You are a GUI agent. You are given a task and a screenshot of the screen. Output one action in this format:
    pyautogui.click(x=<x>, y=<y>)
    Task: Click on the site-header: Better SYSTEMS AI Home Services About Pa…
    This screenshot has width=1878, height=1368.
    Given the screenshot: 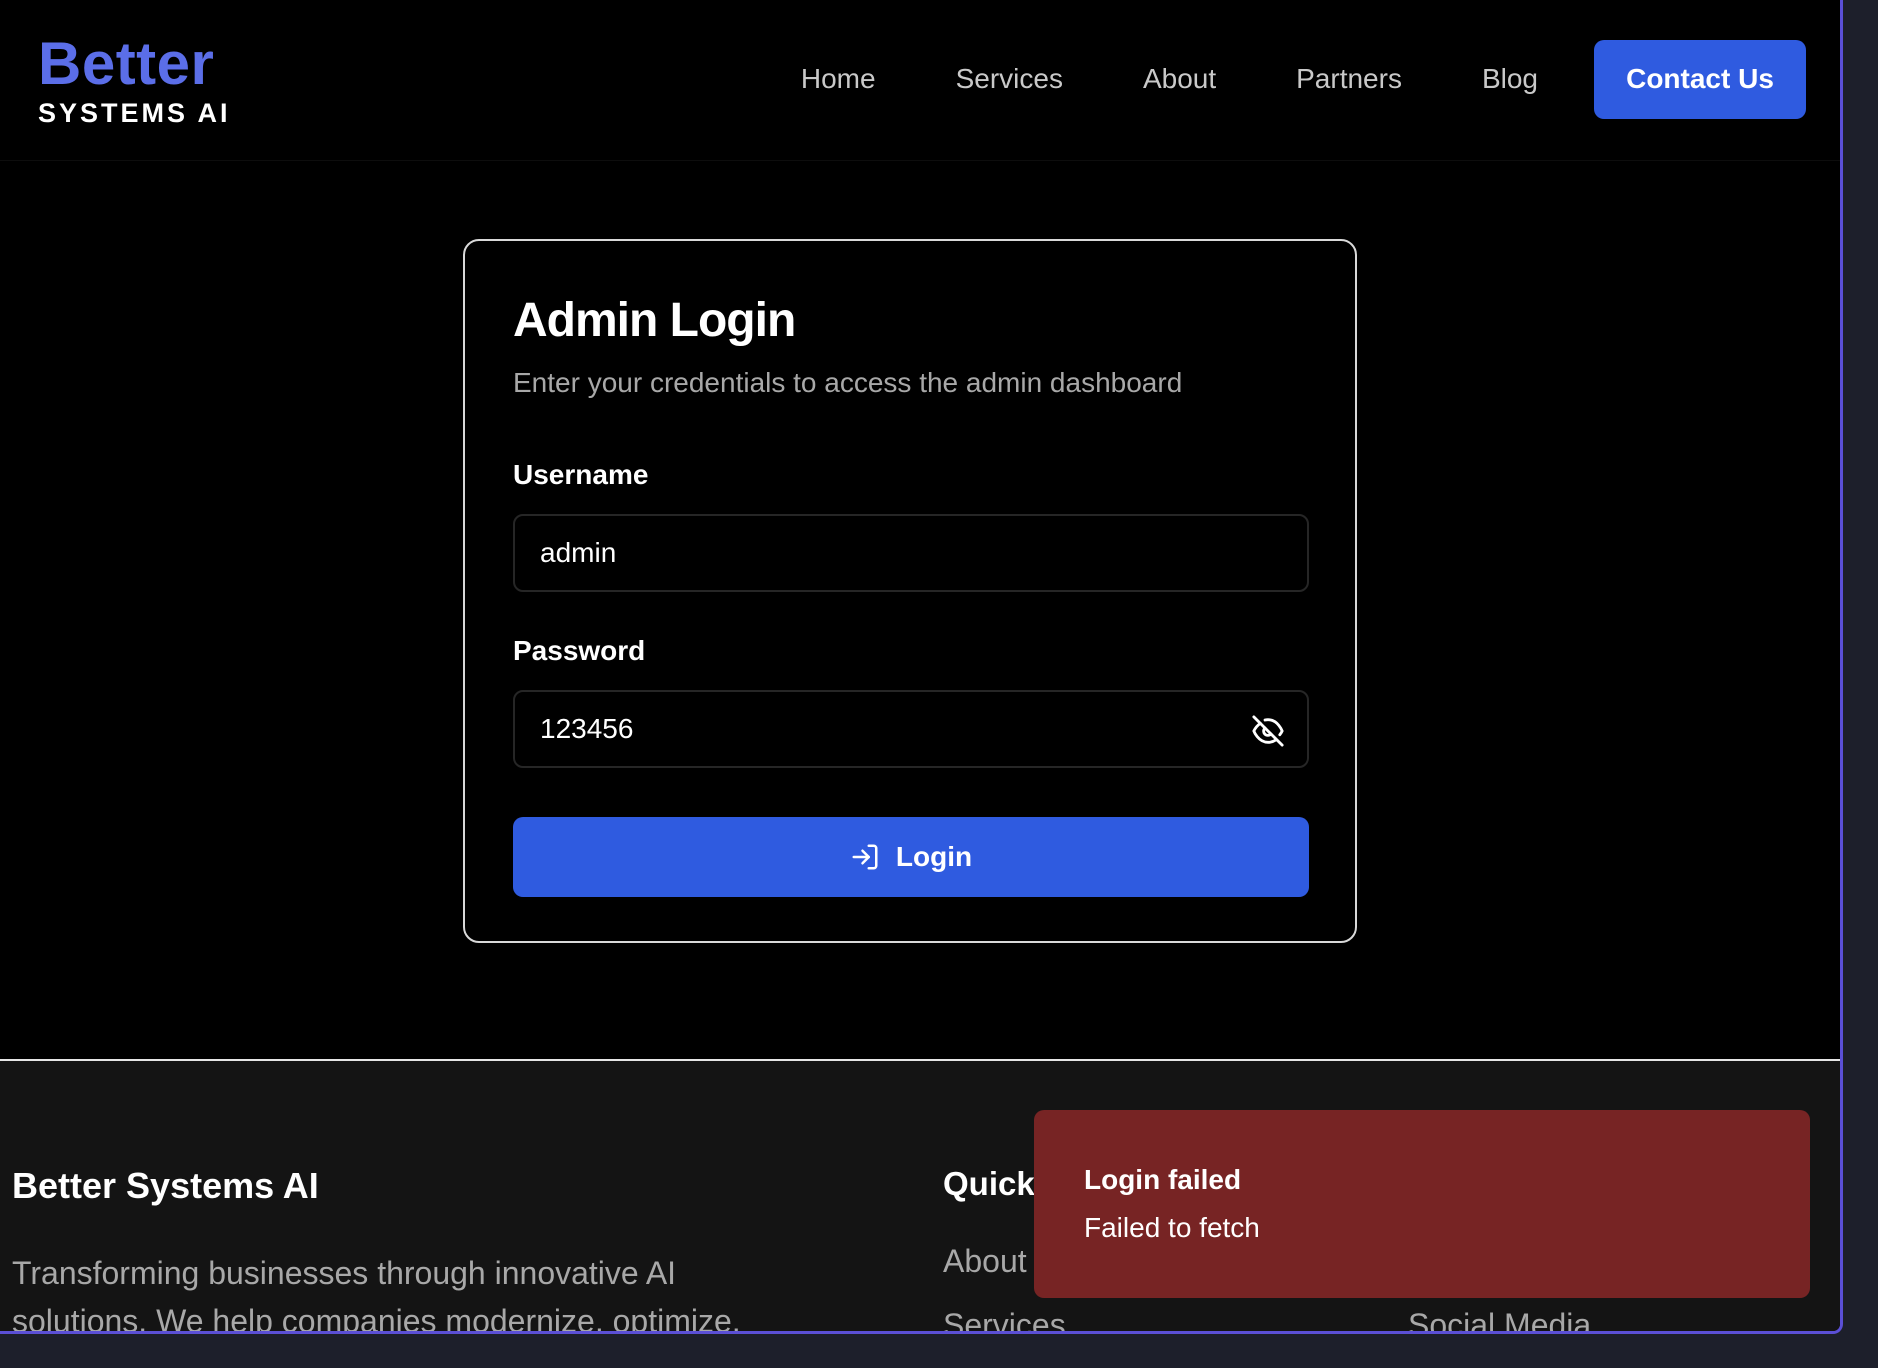 What is the action you would take?
    pyautogui.click(x=920, y=80)
    